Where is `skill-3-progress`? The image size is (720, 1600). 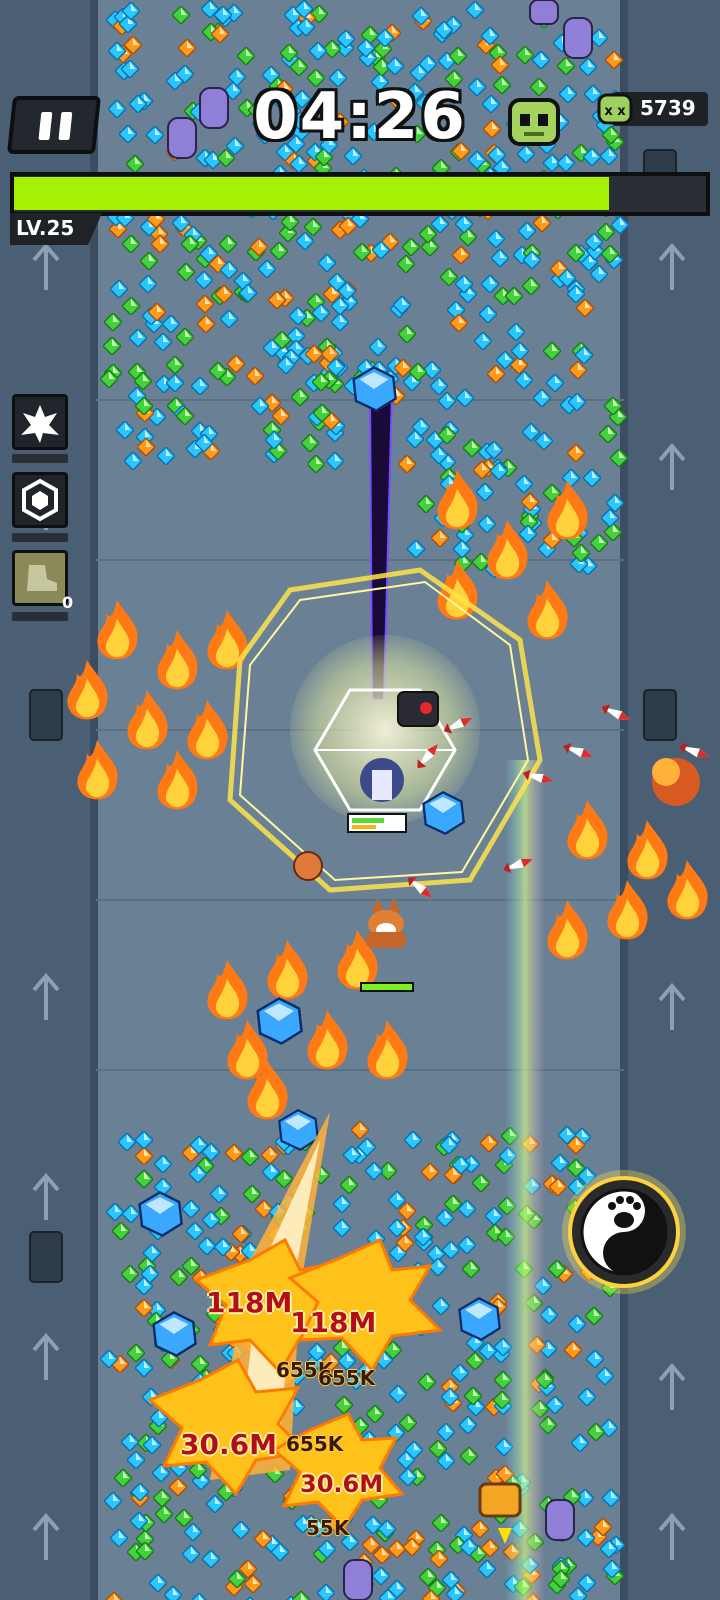 skill-3-progress is located at coordinates (40, 616).